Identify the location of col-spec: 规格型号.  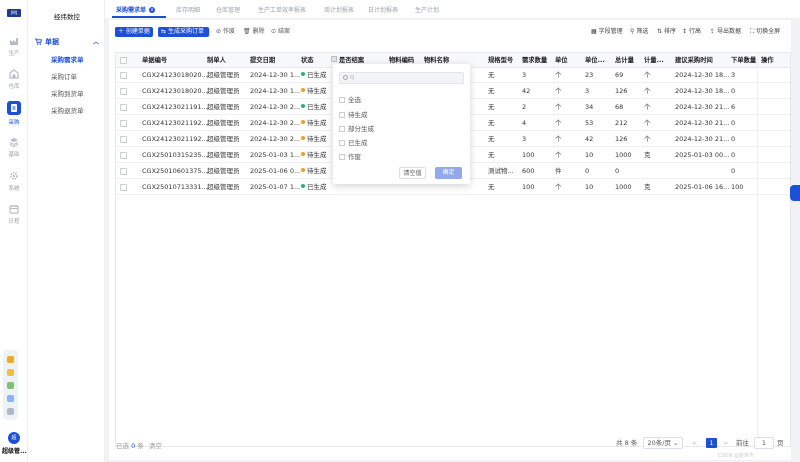
(500, 60).